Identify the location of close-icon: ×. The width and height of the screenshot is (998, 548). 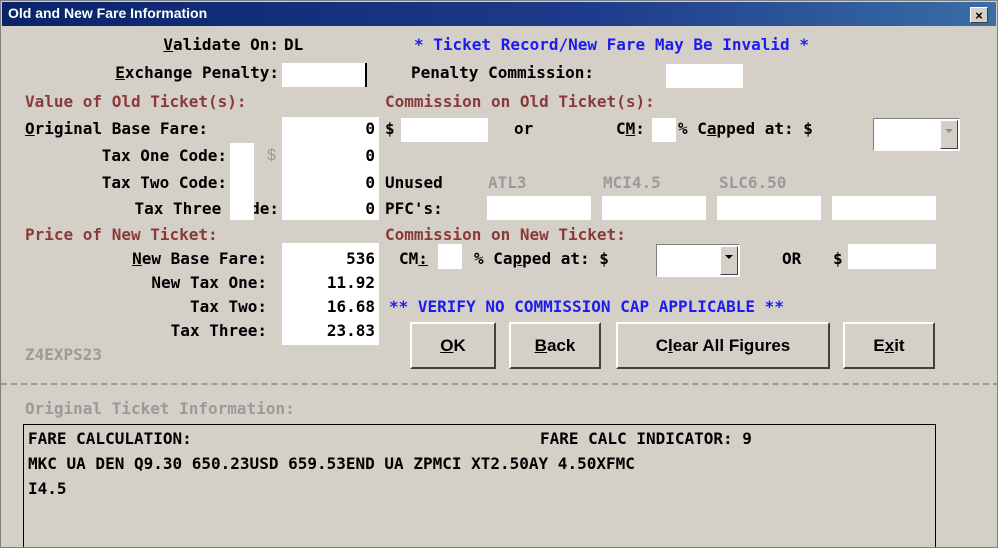
(979, 15).